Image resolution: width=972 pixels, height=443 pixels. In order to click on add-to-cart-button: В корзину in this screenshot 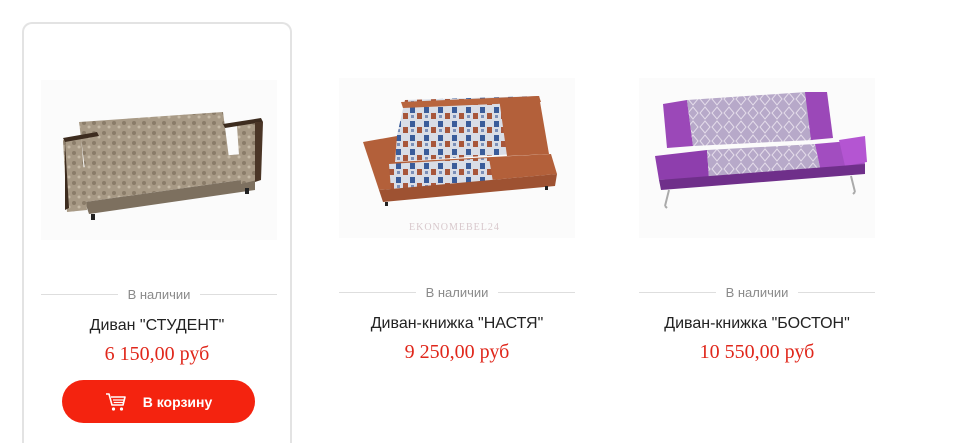, I will do `click(158, 401)`.